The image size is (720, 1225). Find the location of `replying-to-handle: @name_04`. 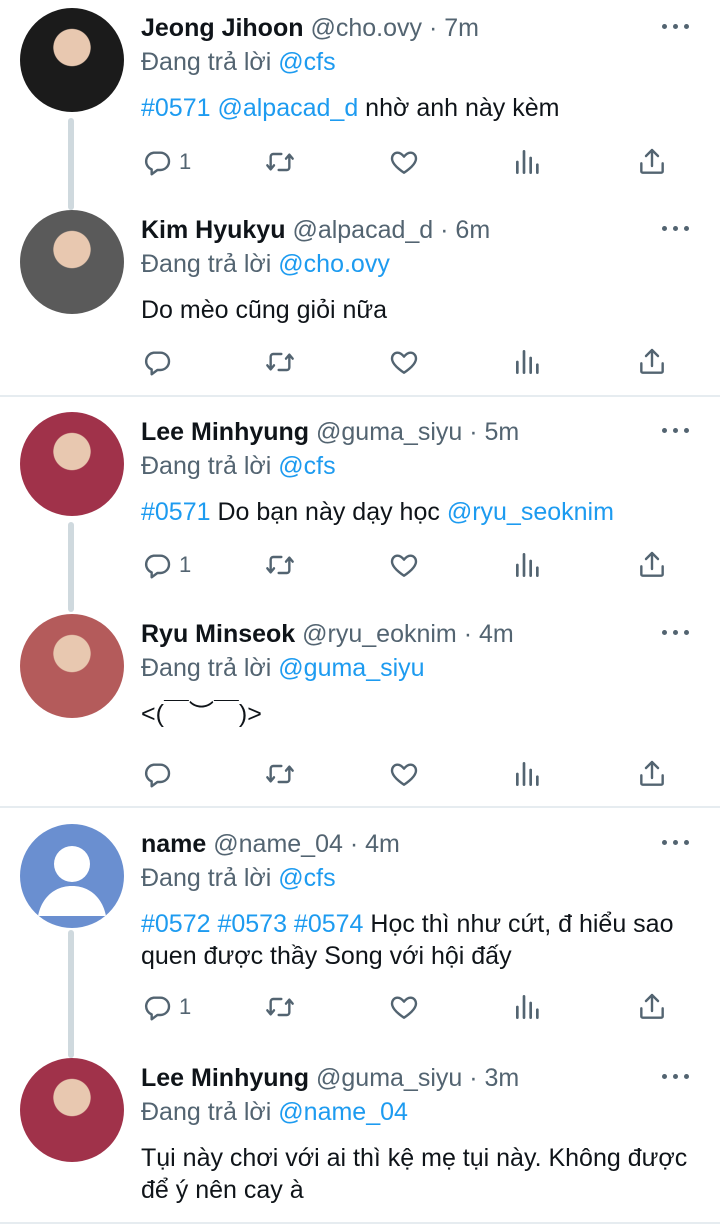

replying-to-handle: @name_04 is located at coordinates (343, 1112).